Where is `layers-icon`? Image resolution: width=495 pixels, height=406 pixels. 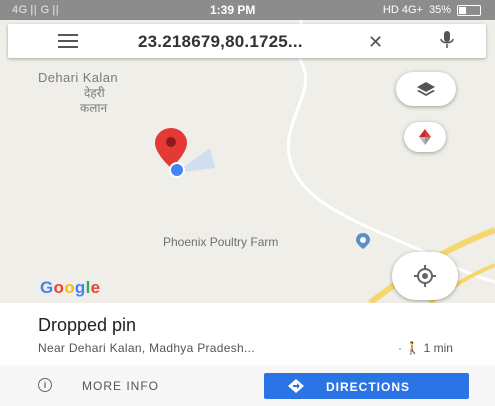
layers-icon is located at coordinates (426, 89).